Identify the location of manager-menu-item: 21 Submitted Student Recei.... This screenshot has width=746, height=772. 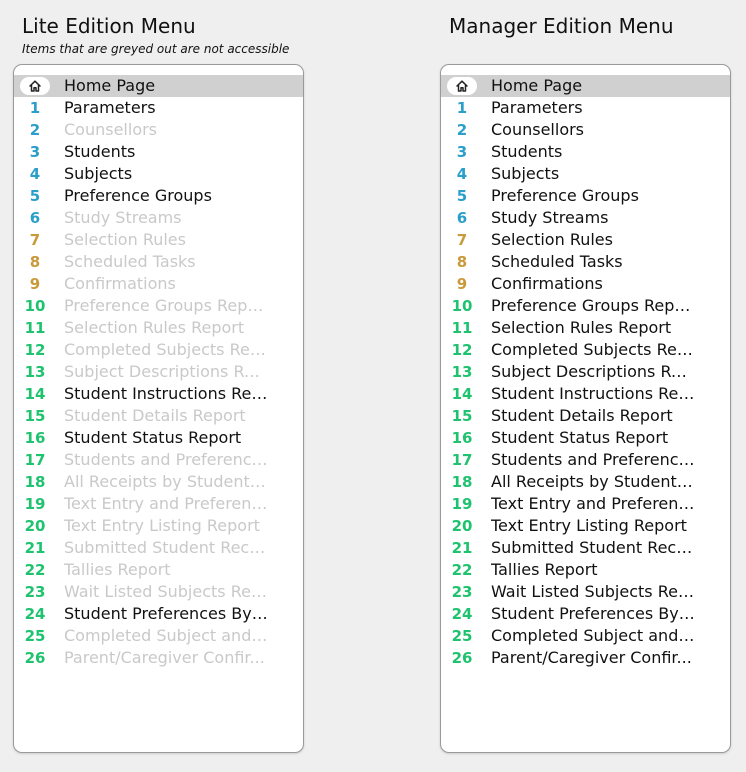
(585, 548).